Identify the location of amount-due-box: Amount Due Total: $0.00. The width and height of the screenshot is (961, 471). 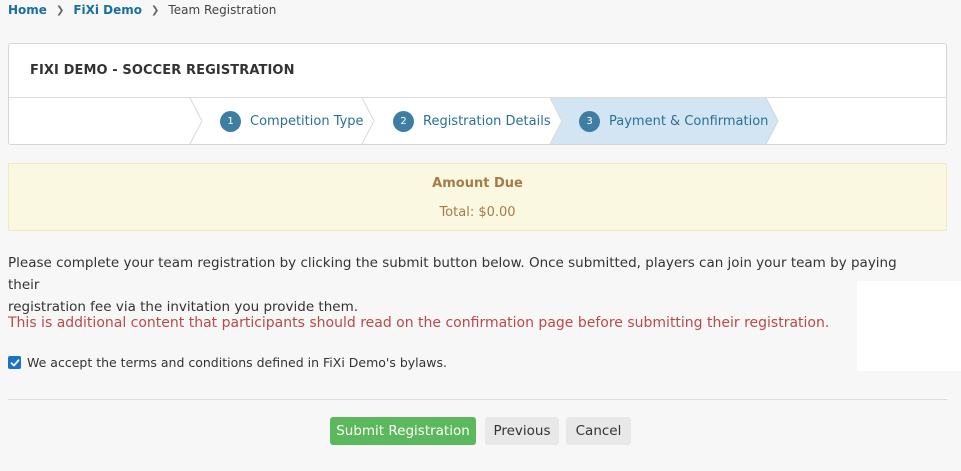
(477, 197).